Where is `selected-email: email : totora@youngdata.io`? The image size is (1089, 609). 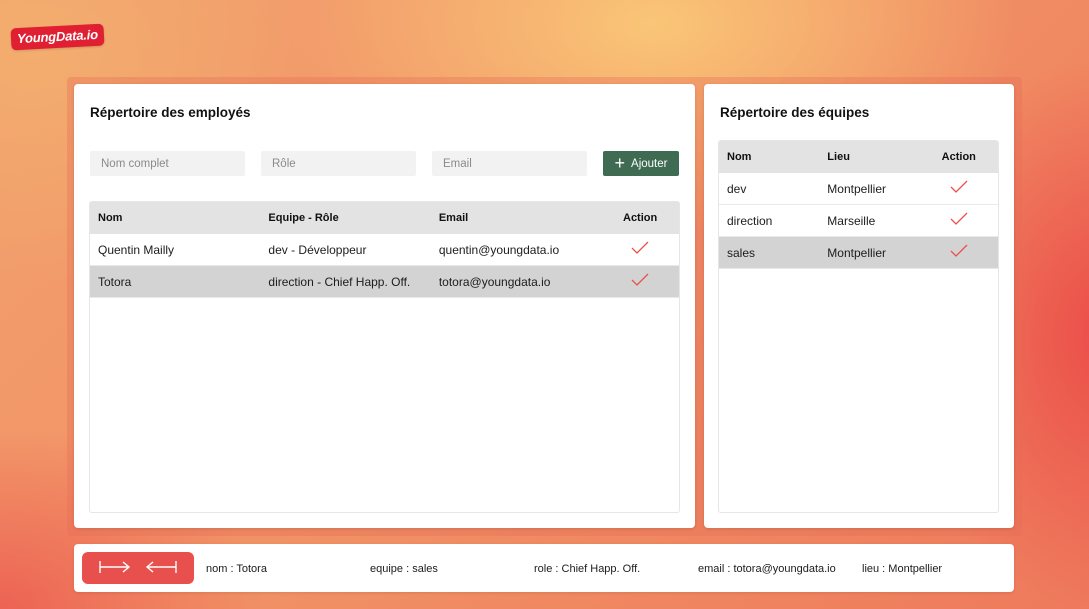
selected-email: email : totora@youngdata.io is located at coordinates (767, 569).